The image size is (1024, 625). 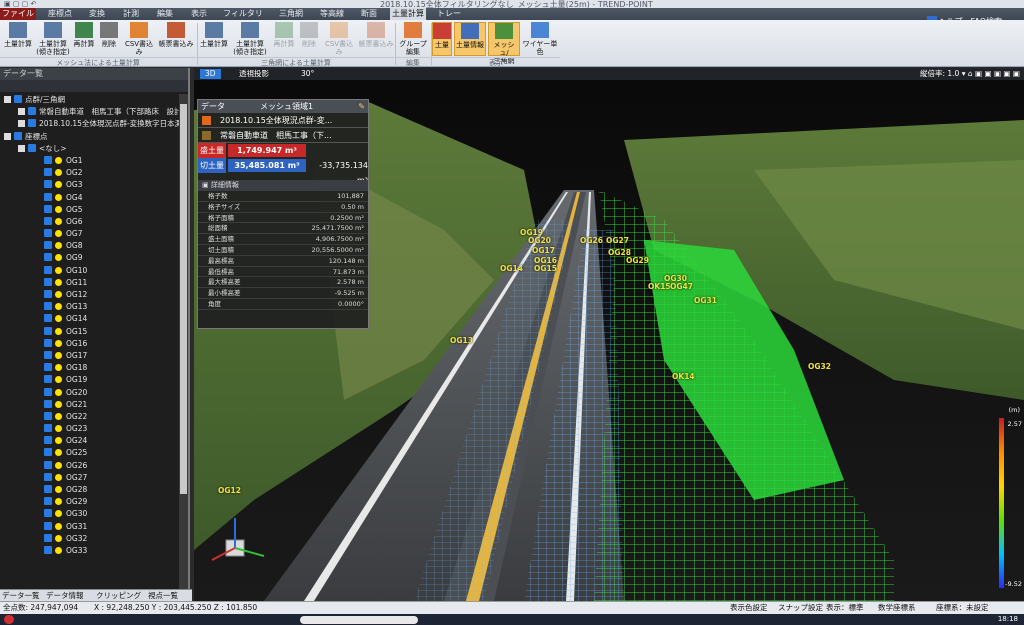 I want to click on status-button-3: 数学座標系, so click(x=897, y=608).